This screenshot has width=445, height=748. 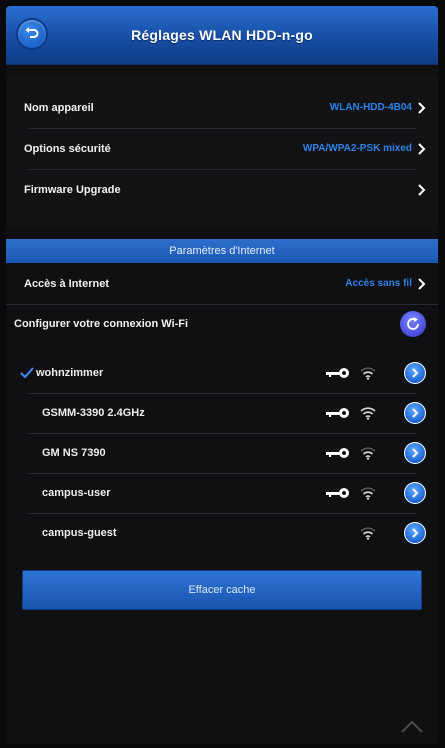 I want to click on internet-section-header: Paramètres d'Internet, so click(x=222, y=251).